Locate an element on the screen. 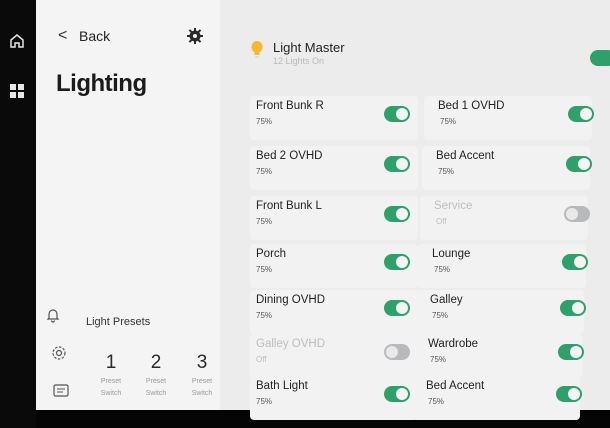 This screenshot has width=610, height=428. master-title: Light Master is located at coordinates (309, 47).